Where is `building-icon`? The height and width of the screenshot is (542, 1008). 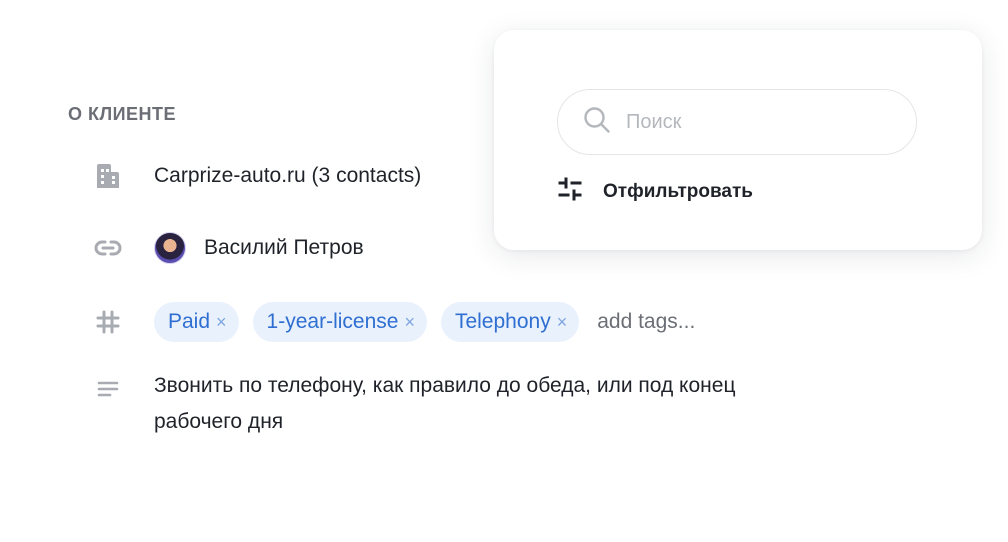
building-icon is located at coordinates (108, 176).